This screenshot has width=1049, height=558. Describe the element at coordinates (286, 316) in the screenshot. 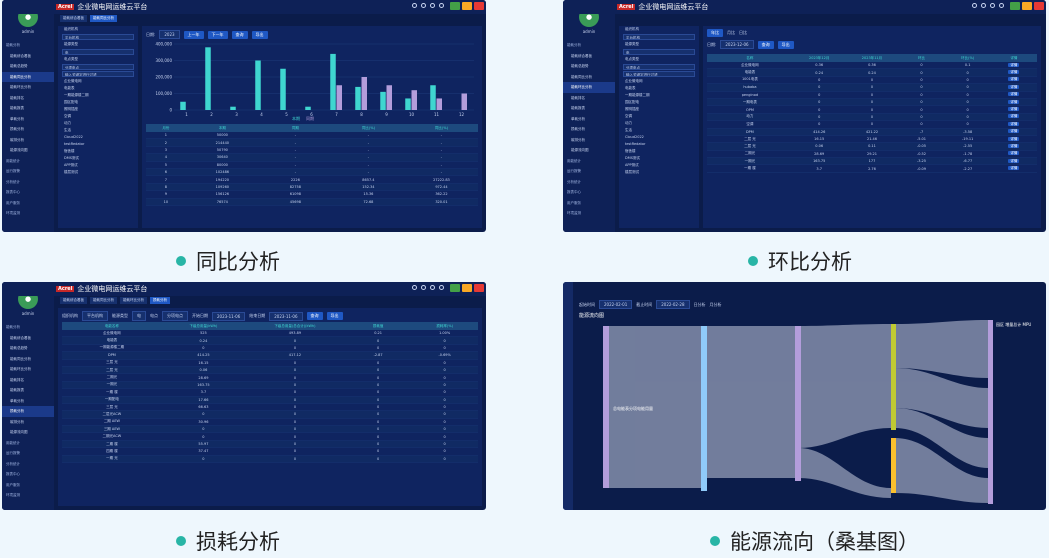

I see `end-date-input: 2023-11-06` at that location.